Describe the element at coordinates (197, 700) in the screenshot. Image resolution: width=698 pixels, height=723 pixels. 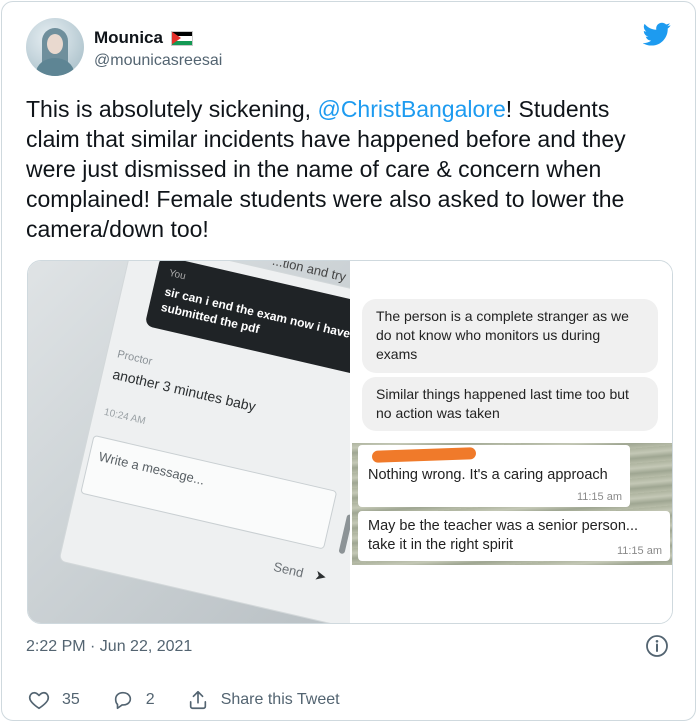
I see `share-icon` at that location.